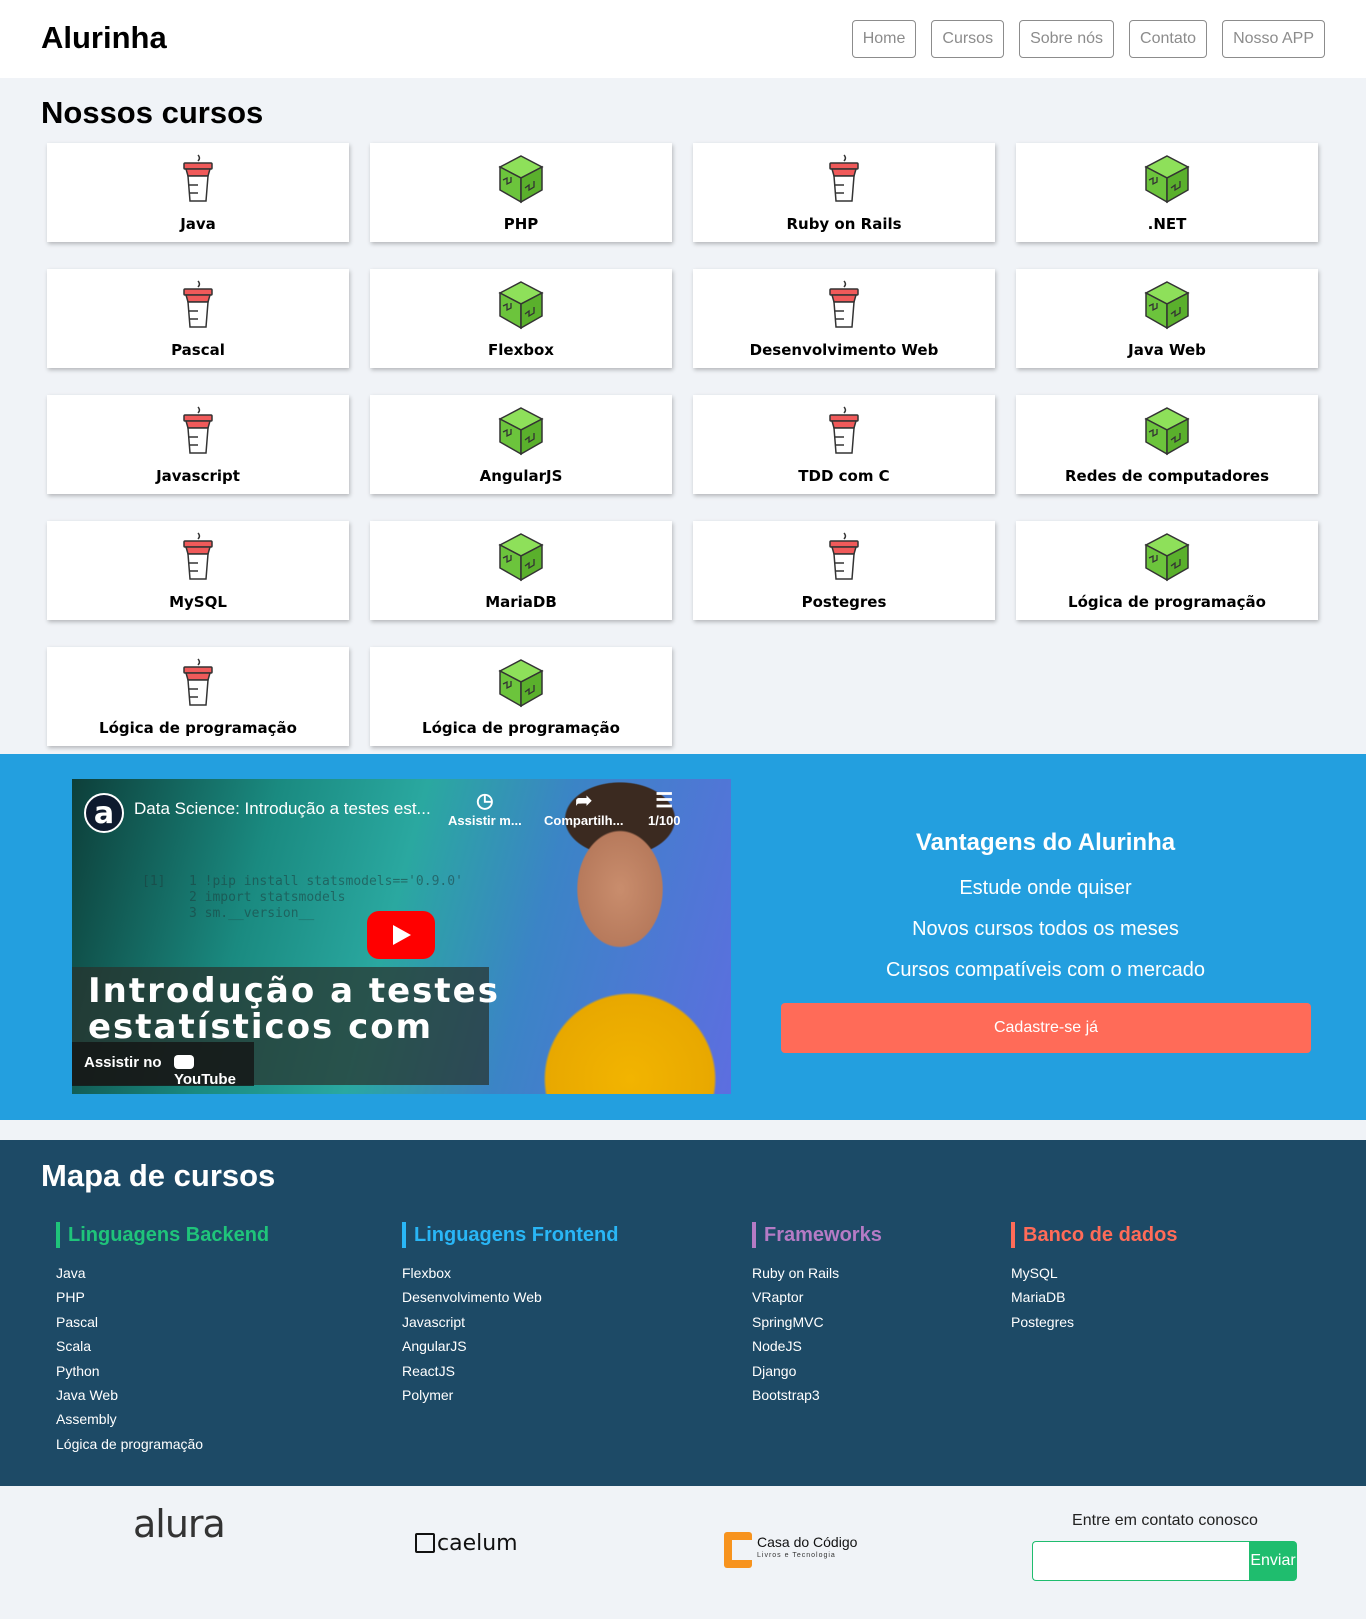 The width and height of the screenshot is (1366, 1619). I want to click on course-card: Flexbox, so click(521, 318).